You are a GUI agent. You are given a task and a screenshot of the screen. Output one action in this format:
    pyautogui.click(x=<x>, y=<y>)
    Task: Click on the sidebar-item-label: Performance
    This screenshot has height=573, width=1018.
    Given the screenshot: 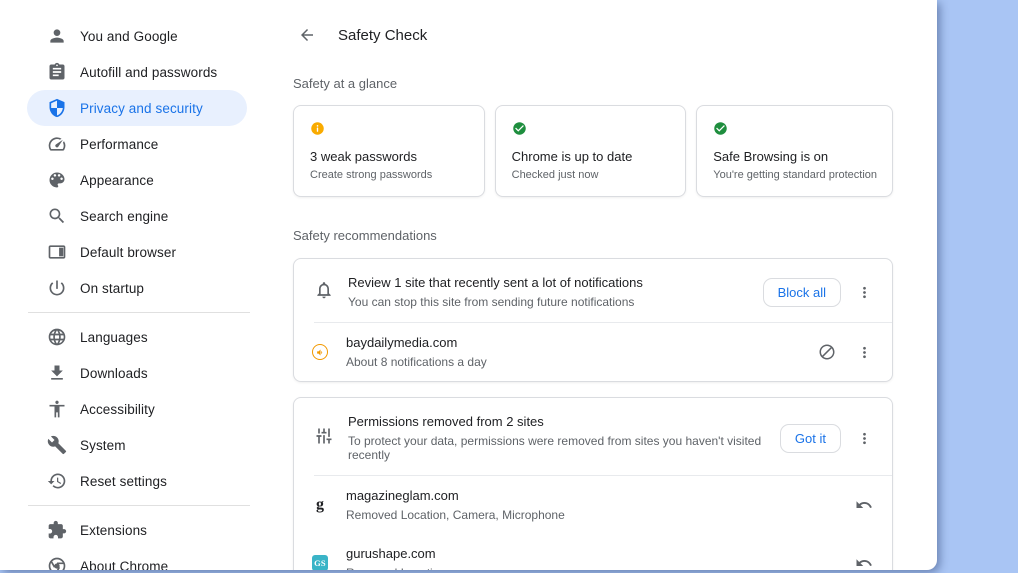 What is the action you would take?
    pyautogui.click(x=119, y=144)
    